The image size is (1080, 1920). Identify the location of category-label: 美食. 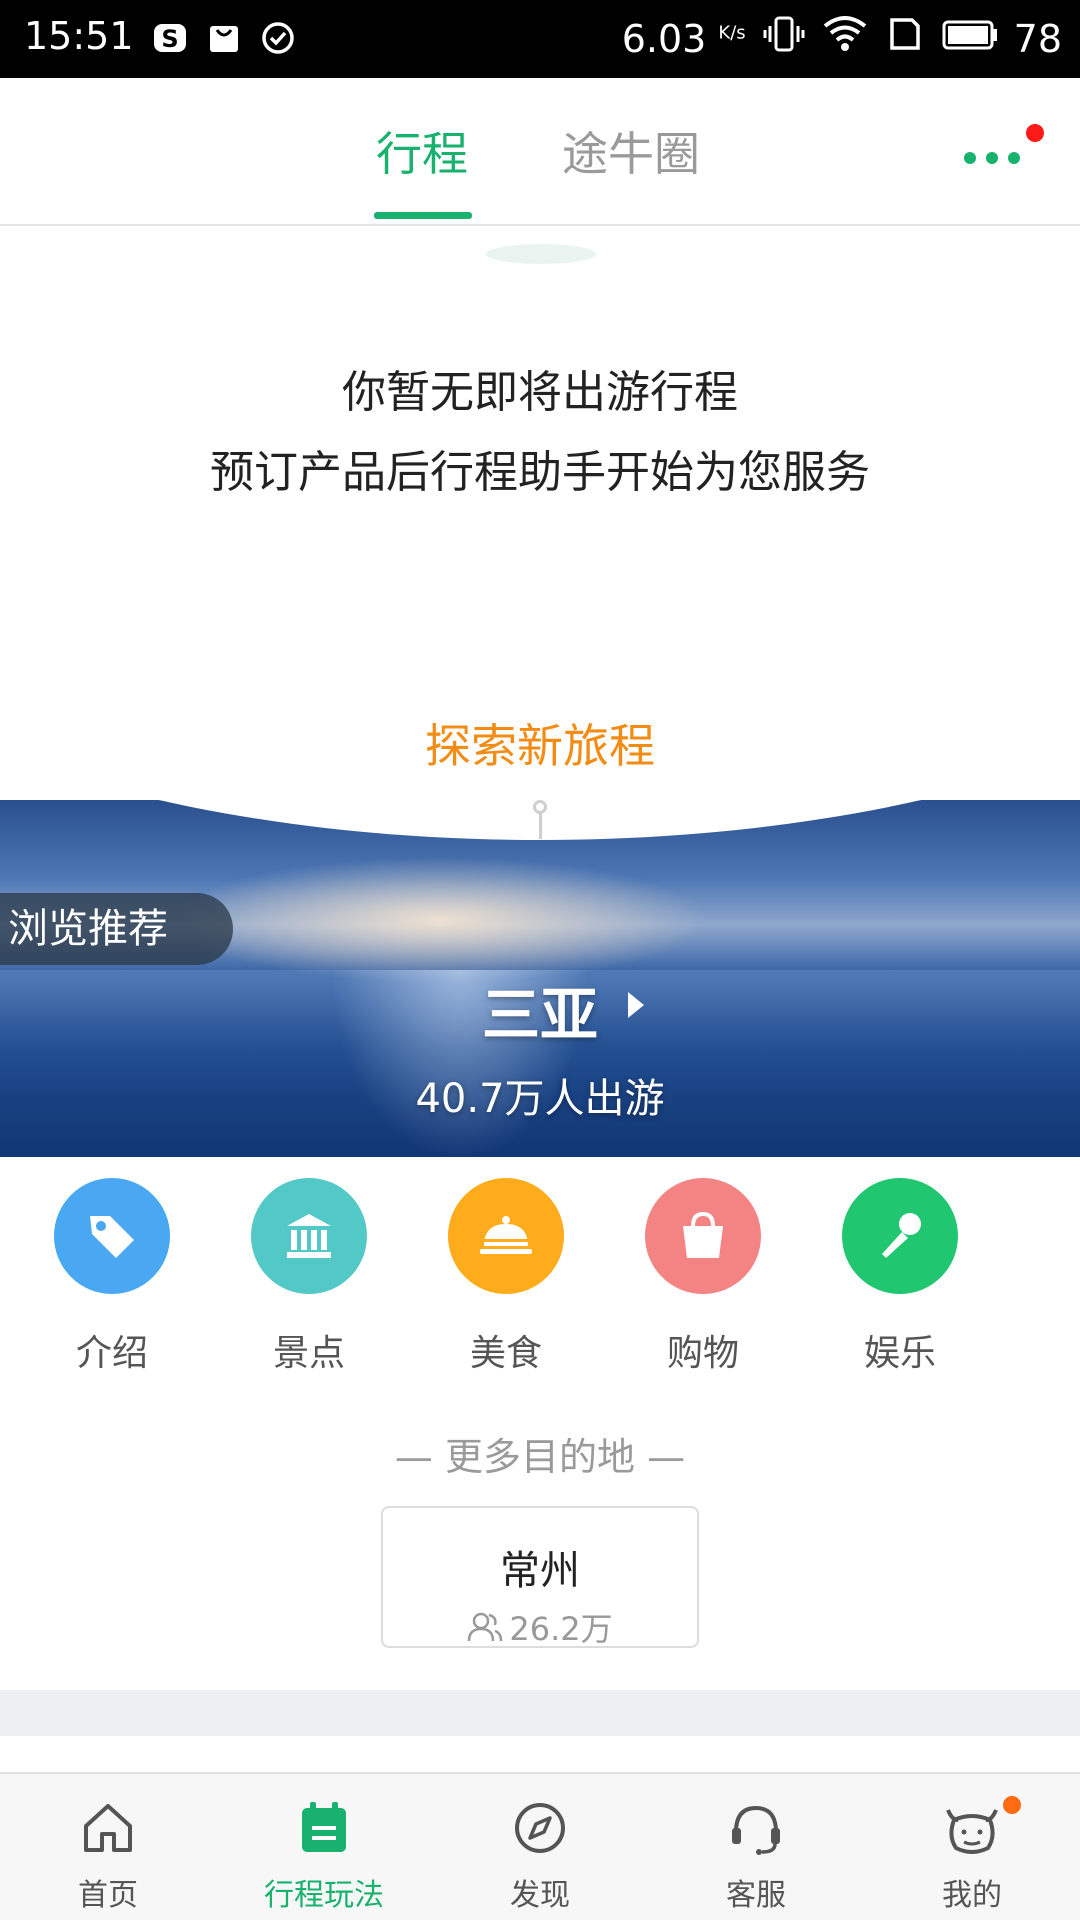
(505, 1353).